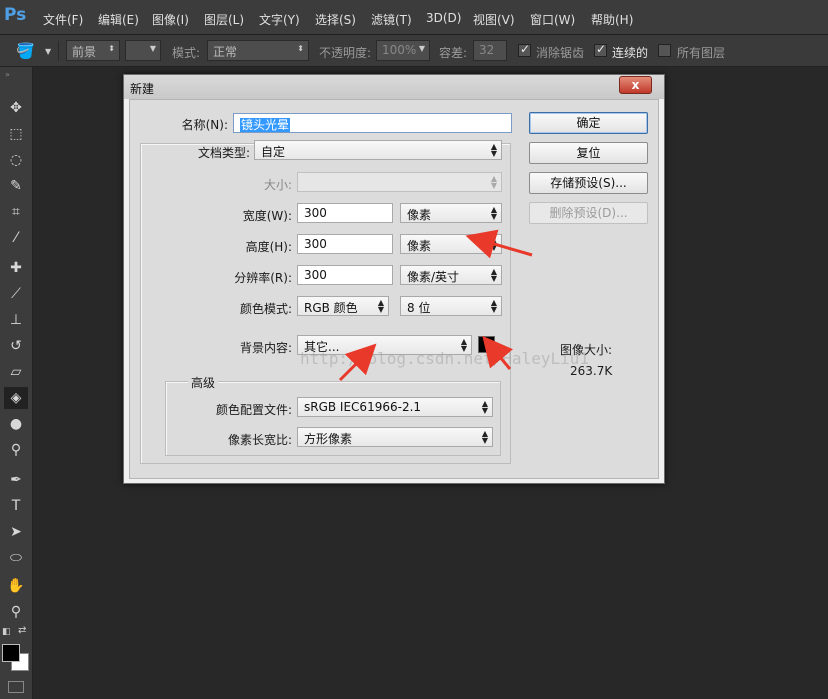 This screenshot has width=828, height=699. What do you see at coordinates (263, 278) in the screenshot?
I see `resolution-label: 分辨率(R):` at bounding box center [263, 278].